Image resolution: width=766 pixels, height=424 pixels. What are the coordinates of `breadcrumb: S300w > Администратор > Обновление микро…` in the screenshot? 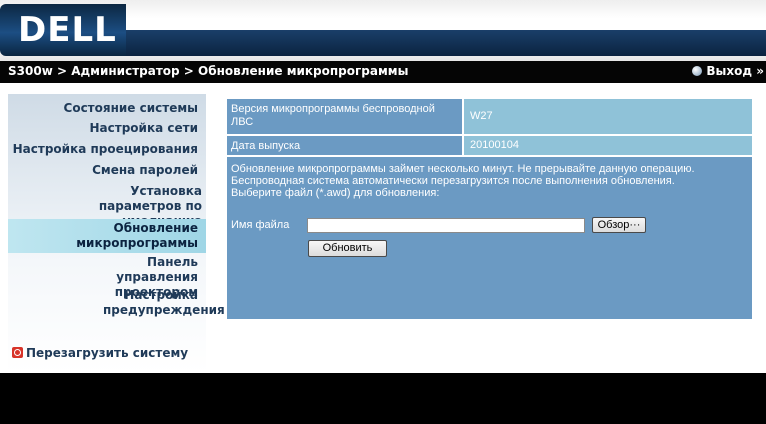 It's located at (208, 71).